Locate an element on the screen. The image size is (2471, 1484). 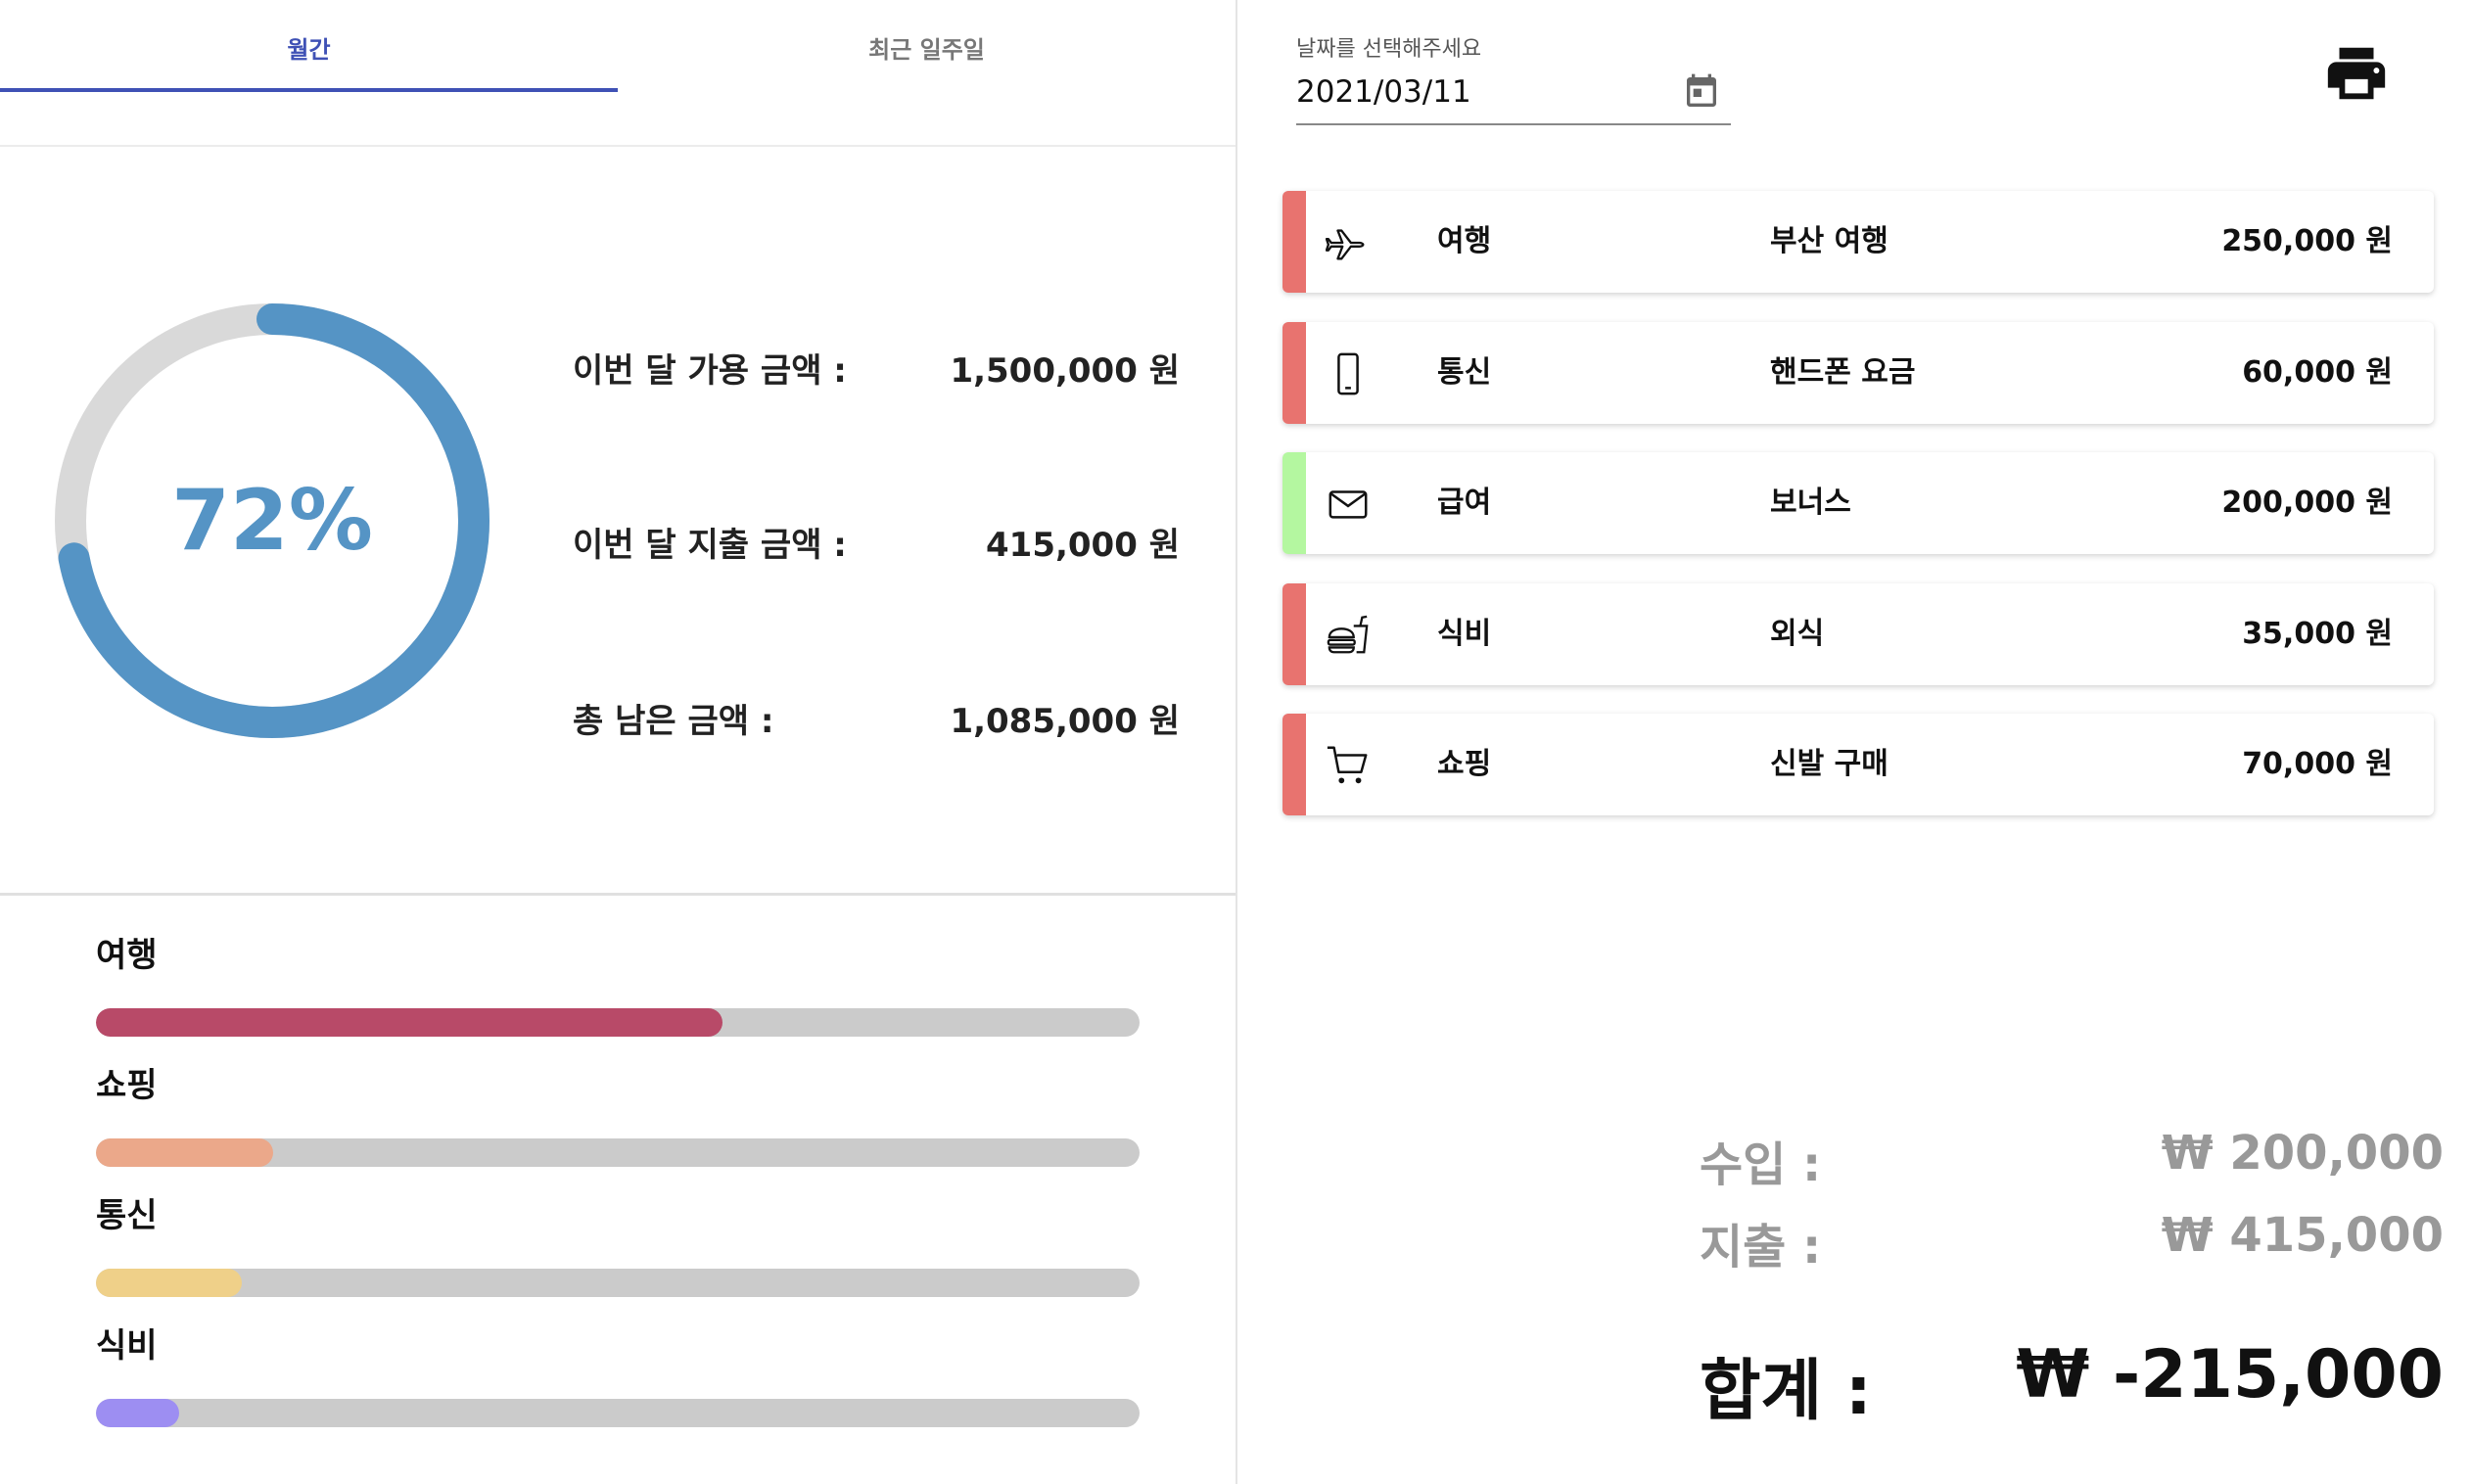
remaining-amount-value: 1,085,000 원 is located at coordinates (1065, 721).